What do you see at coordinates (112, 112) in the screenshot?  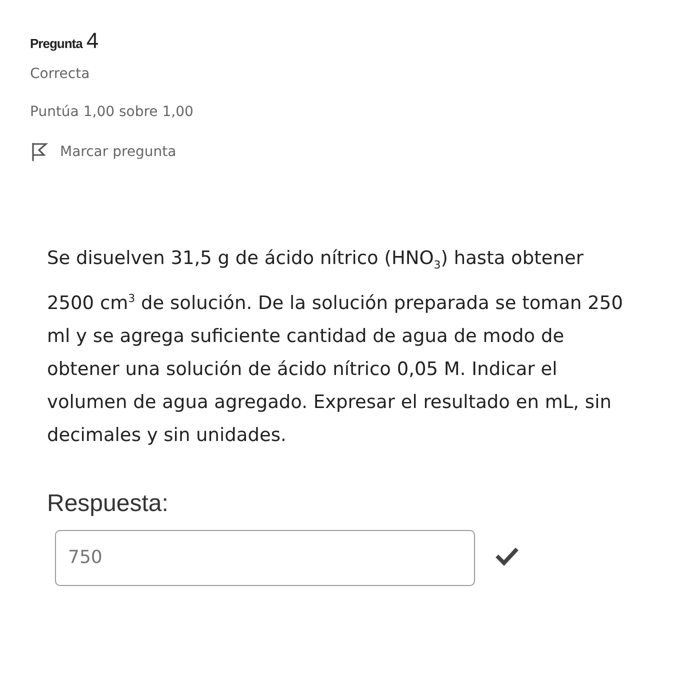 I see `question-grade: Puntúa 1,00 sobre 1,00` at bounding box center [112, 112].